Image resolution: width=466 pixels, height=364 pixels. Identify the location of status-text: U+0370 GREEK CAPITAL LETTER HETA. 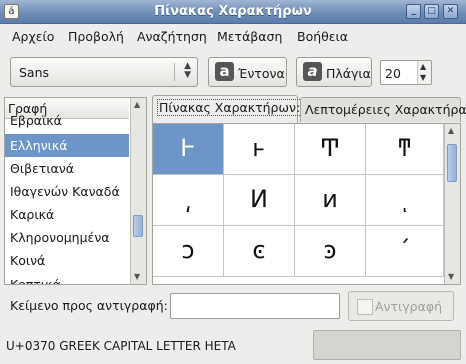
(121, 346).